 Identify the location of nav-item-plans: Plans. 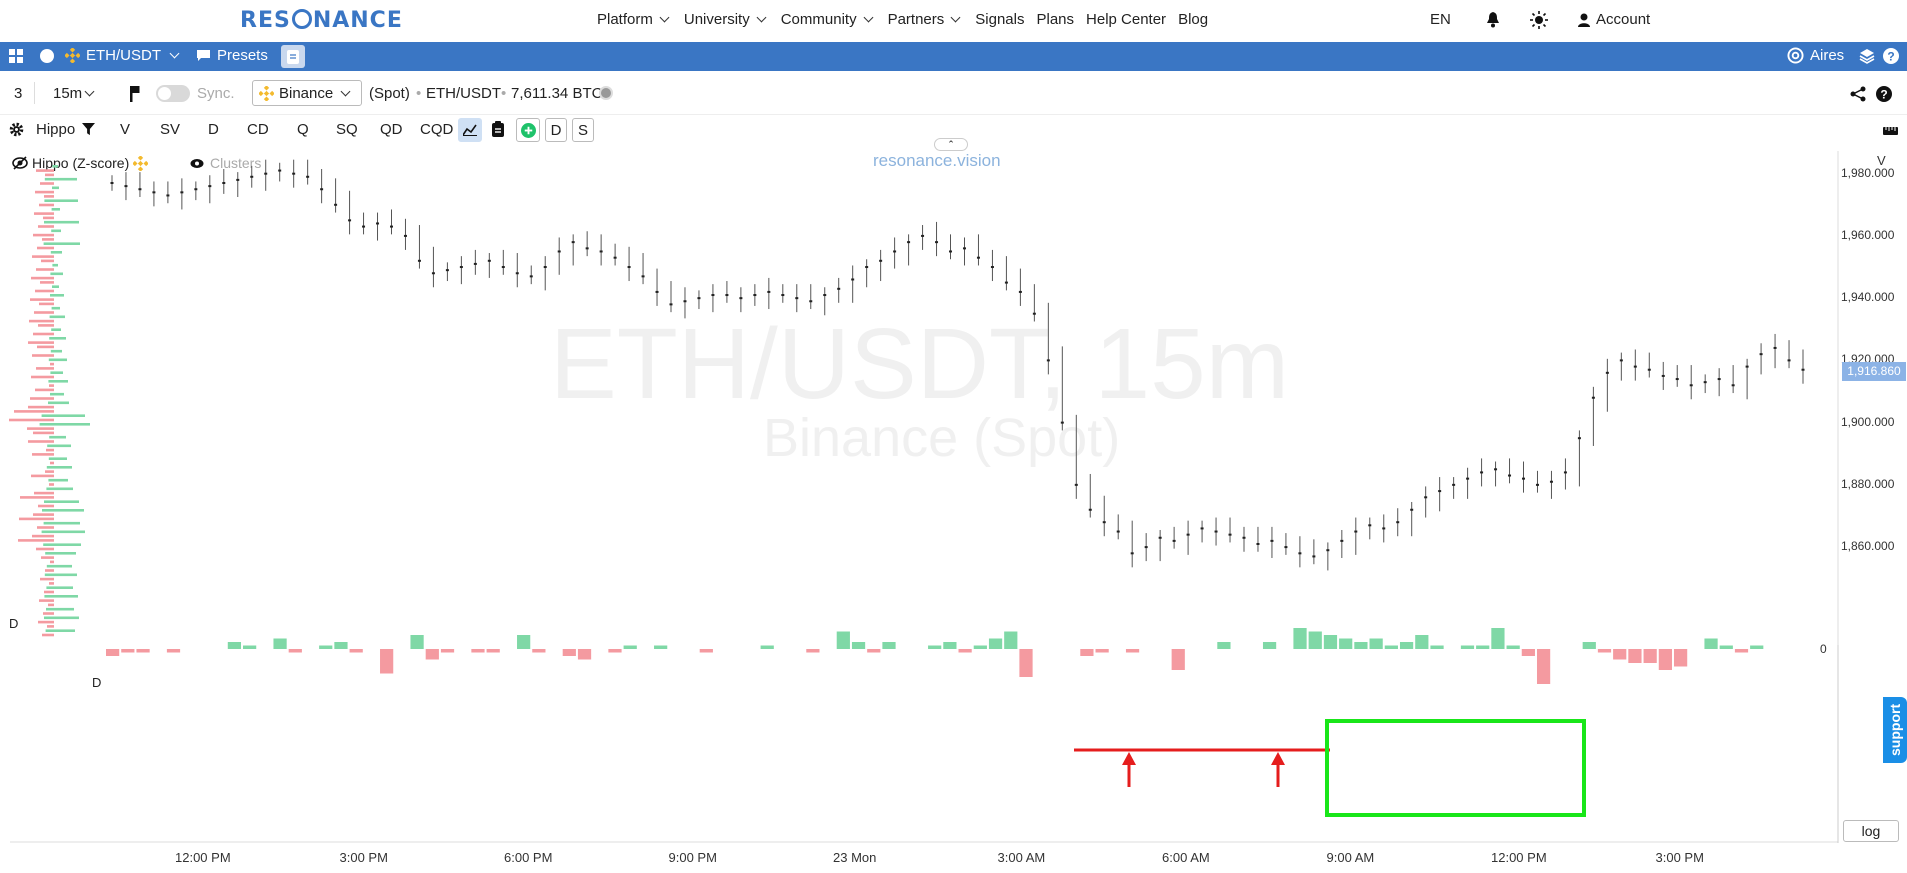
(1055, 19).